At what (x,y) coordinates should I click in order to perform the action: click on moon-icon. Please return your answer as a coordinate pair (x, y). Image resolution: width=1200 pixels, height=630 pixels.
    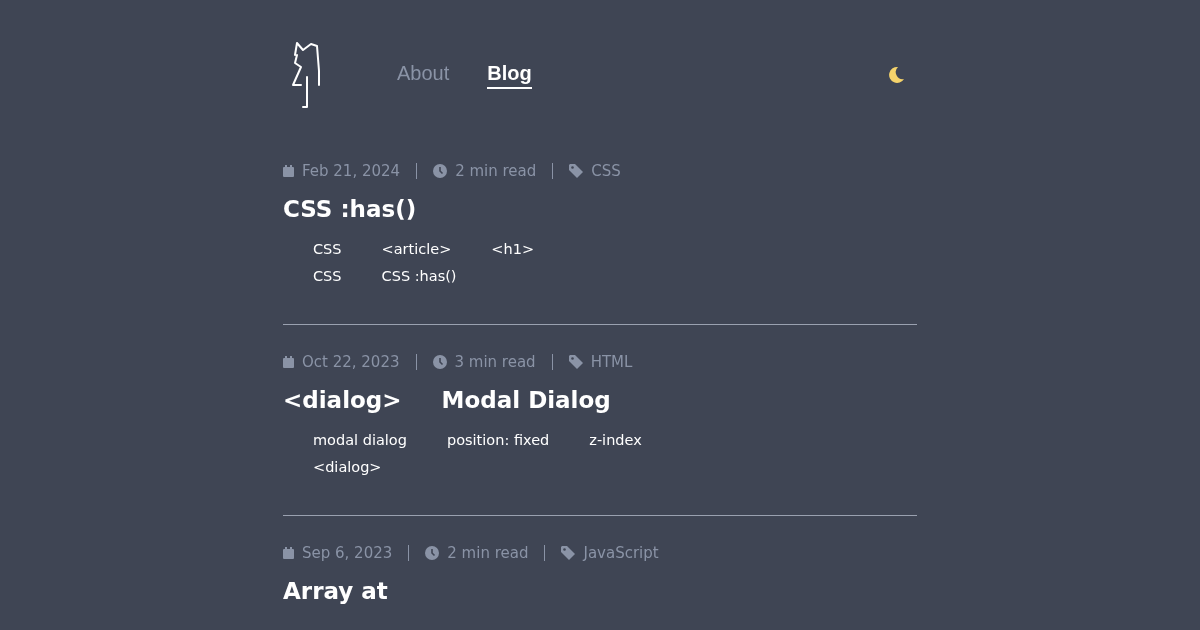
    Looking at the image, I should click on (896, 75).